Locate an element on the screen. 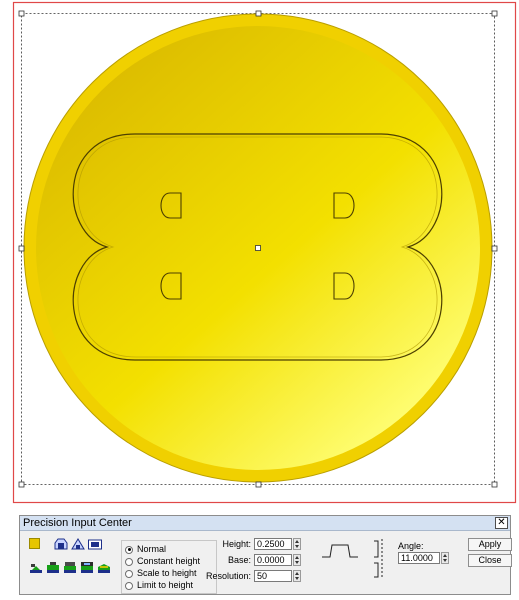 Image resolution: width=519 pixels, height=600 pixels. mode-constant-height: Constant height is located at coordinates (162, 561).